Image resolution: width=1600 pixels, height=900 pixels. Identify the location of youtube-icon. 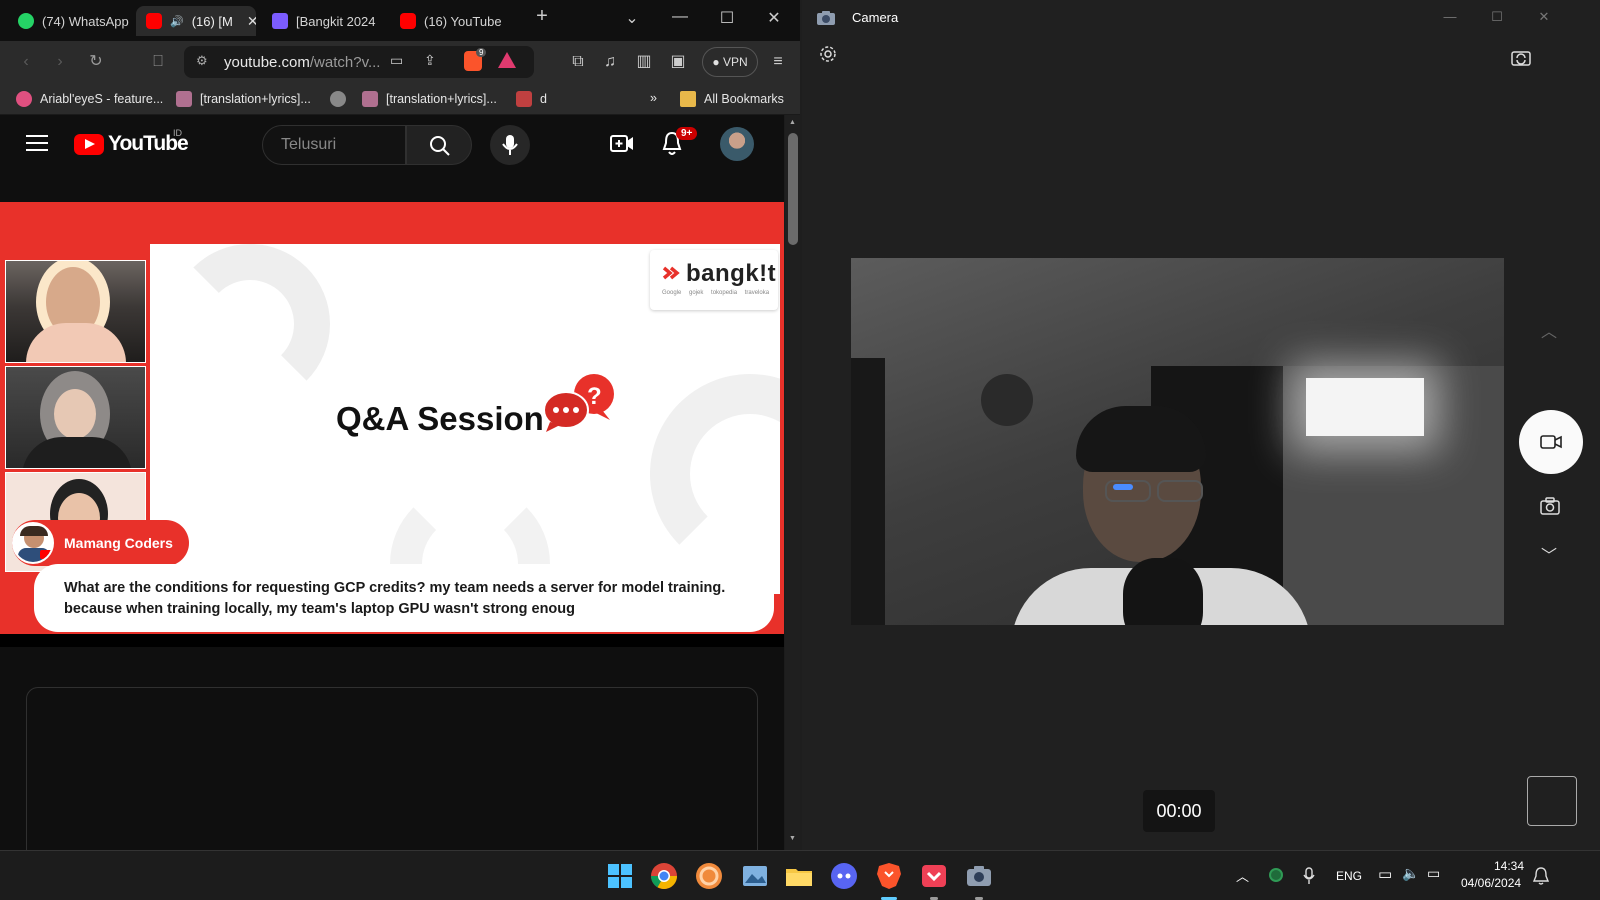
(408, 21).